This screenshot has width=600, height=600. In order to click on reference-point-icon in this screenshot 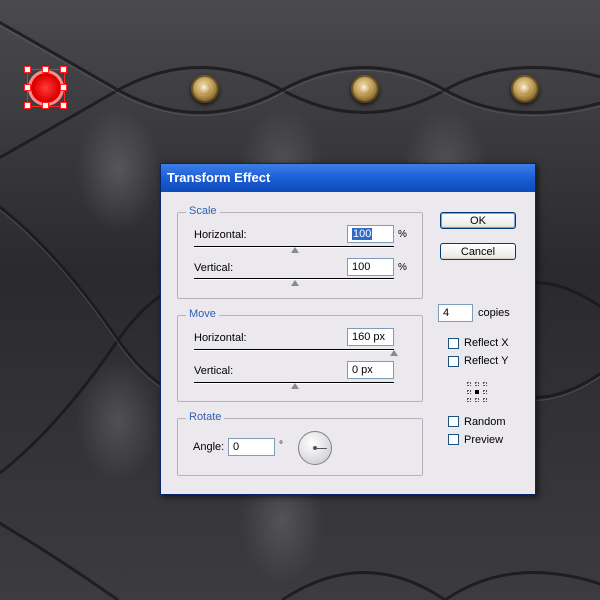, I will do `click(477, 392)`.